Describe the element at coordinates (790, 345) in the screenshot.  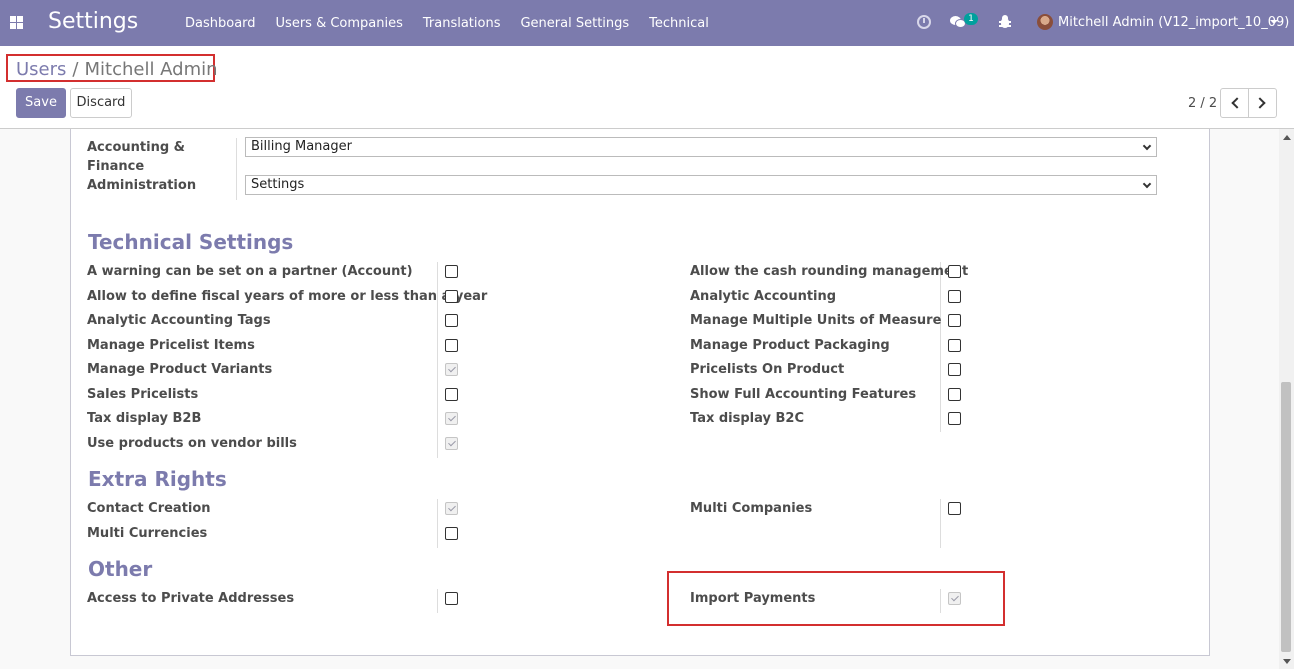
I see `field-label-manage-product-packaging: Manage Product Packaging` at that location.